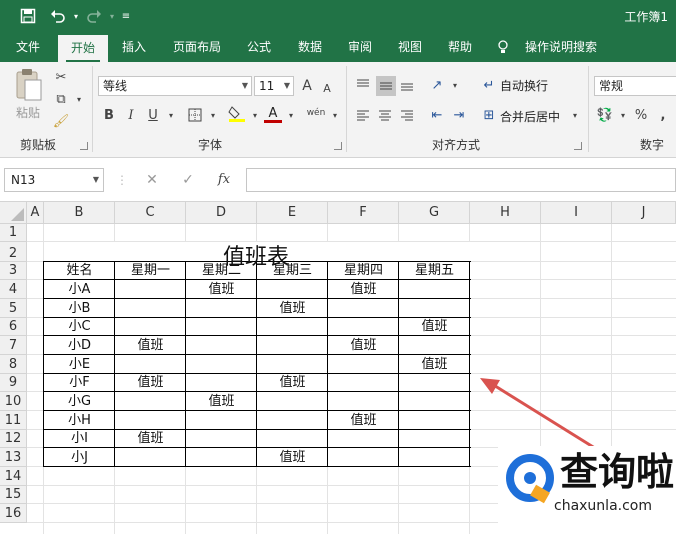  What do you see at coordinates (310, 47) in the screenshot?
I see `tab-data: 数据` at bounding box center [310, 47].